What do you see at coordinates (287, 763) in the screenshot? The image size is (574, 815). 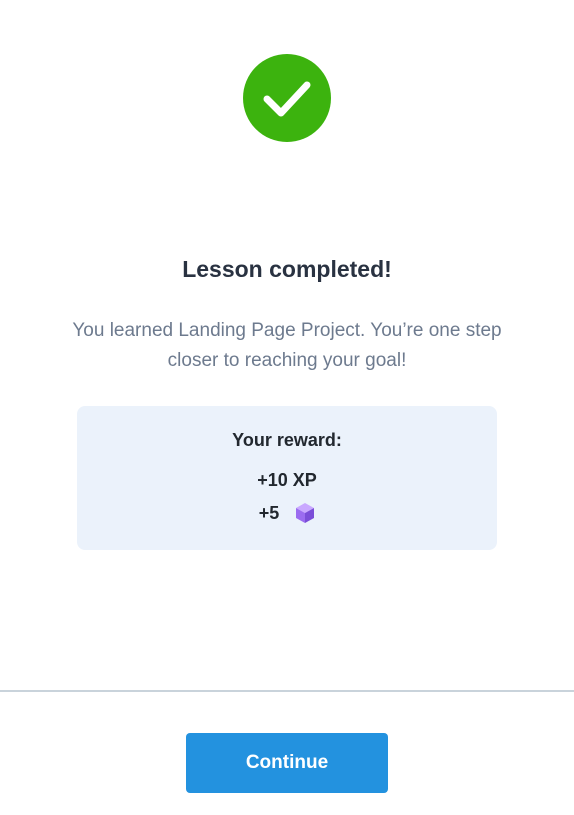 I see `continue-button: Continue` at bounding box center [287, 763].